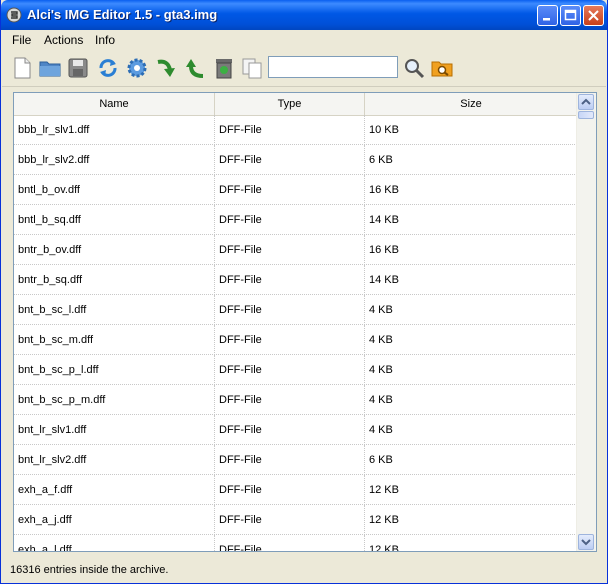 The width and height of the screenshot is (608, 584). I want to click on minimize-button, so click(547, 15).